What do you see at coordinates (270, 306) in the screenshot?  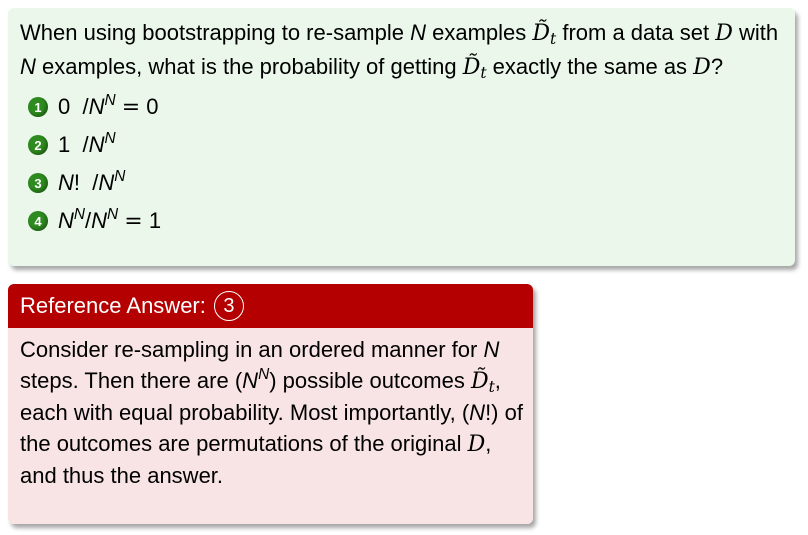 I see `answer-header: Reference Answer: 3` at bounding box center [270, 306].